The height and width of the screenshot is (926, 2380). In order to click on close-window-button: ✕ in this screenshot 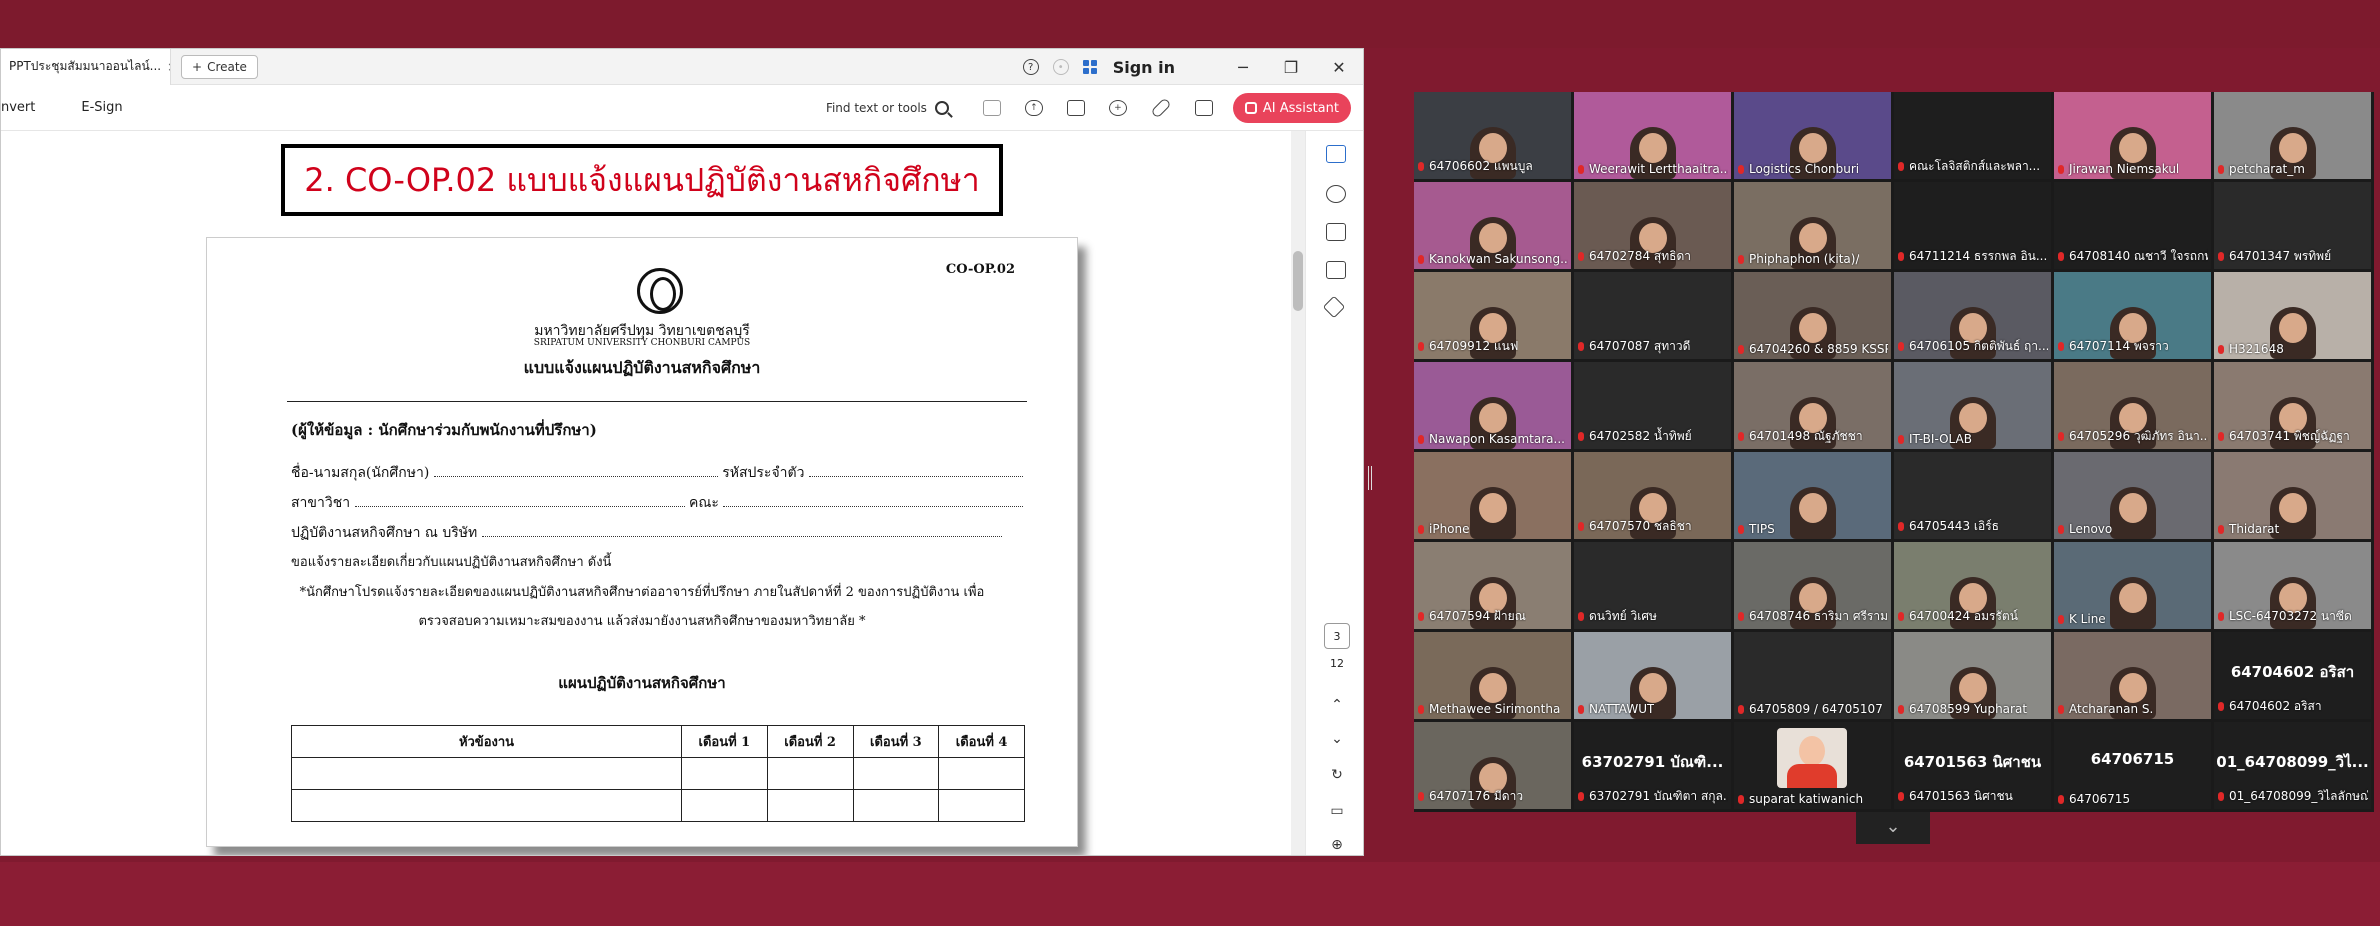, I will do `click(1339, 67)`.